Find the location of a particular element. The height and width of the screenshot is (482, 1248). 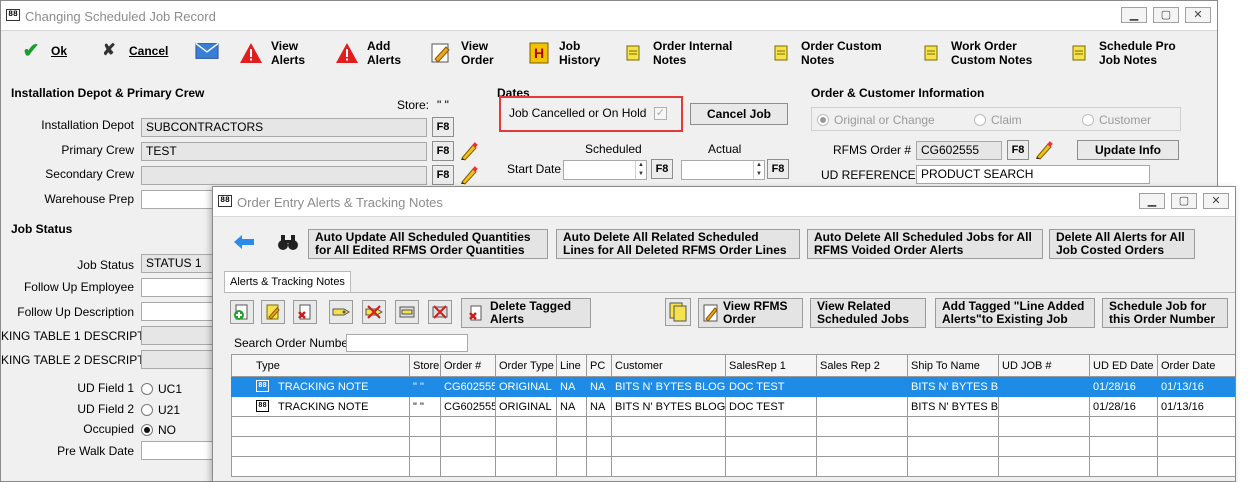

primary-crew-field: TEST is located at coordinates (284, 151).